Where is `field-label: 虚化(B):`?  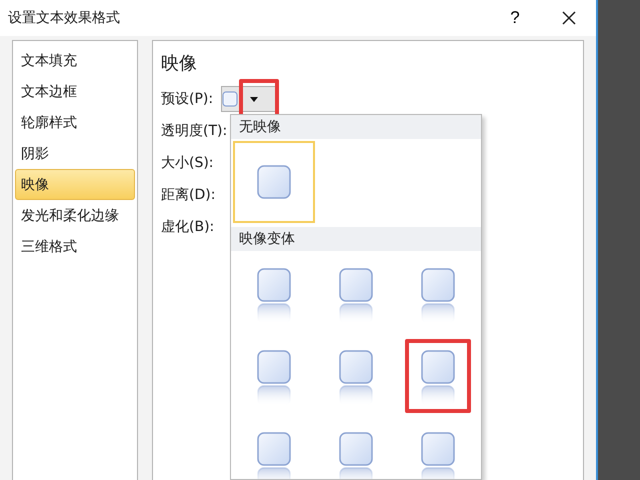 field-label: 虚化(B): is located at coordinates (187, 227).